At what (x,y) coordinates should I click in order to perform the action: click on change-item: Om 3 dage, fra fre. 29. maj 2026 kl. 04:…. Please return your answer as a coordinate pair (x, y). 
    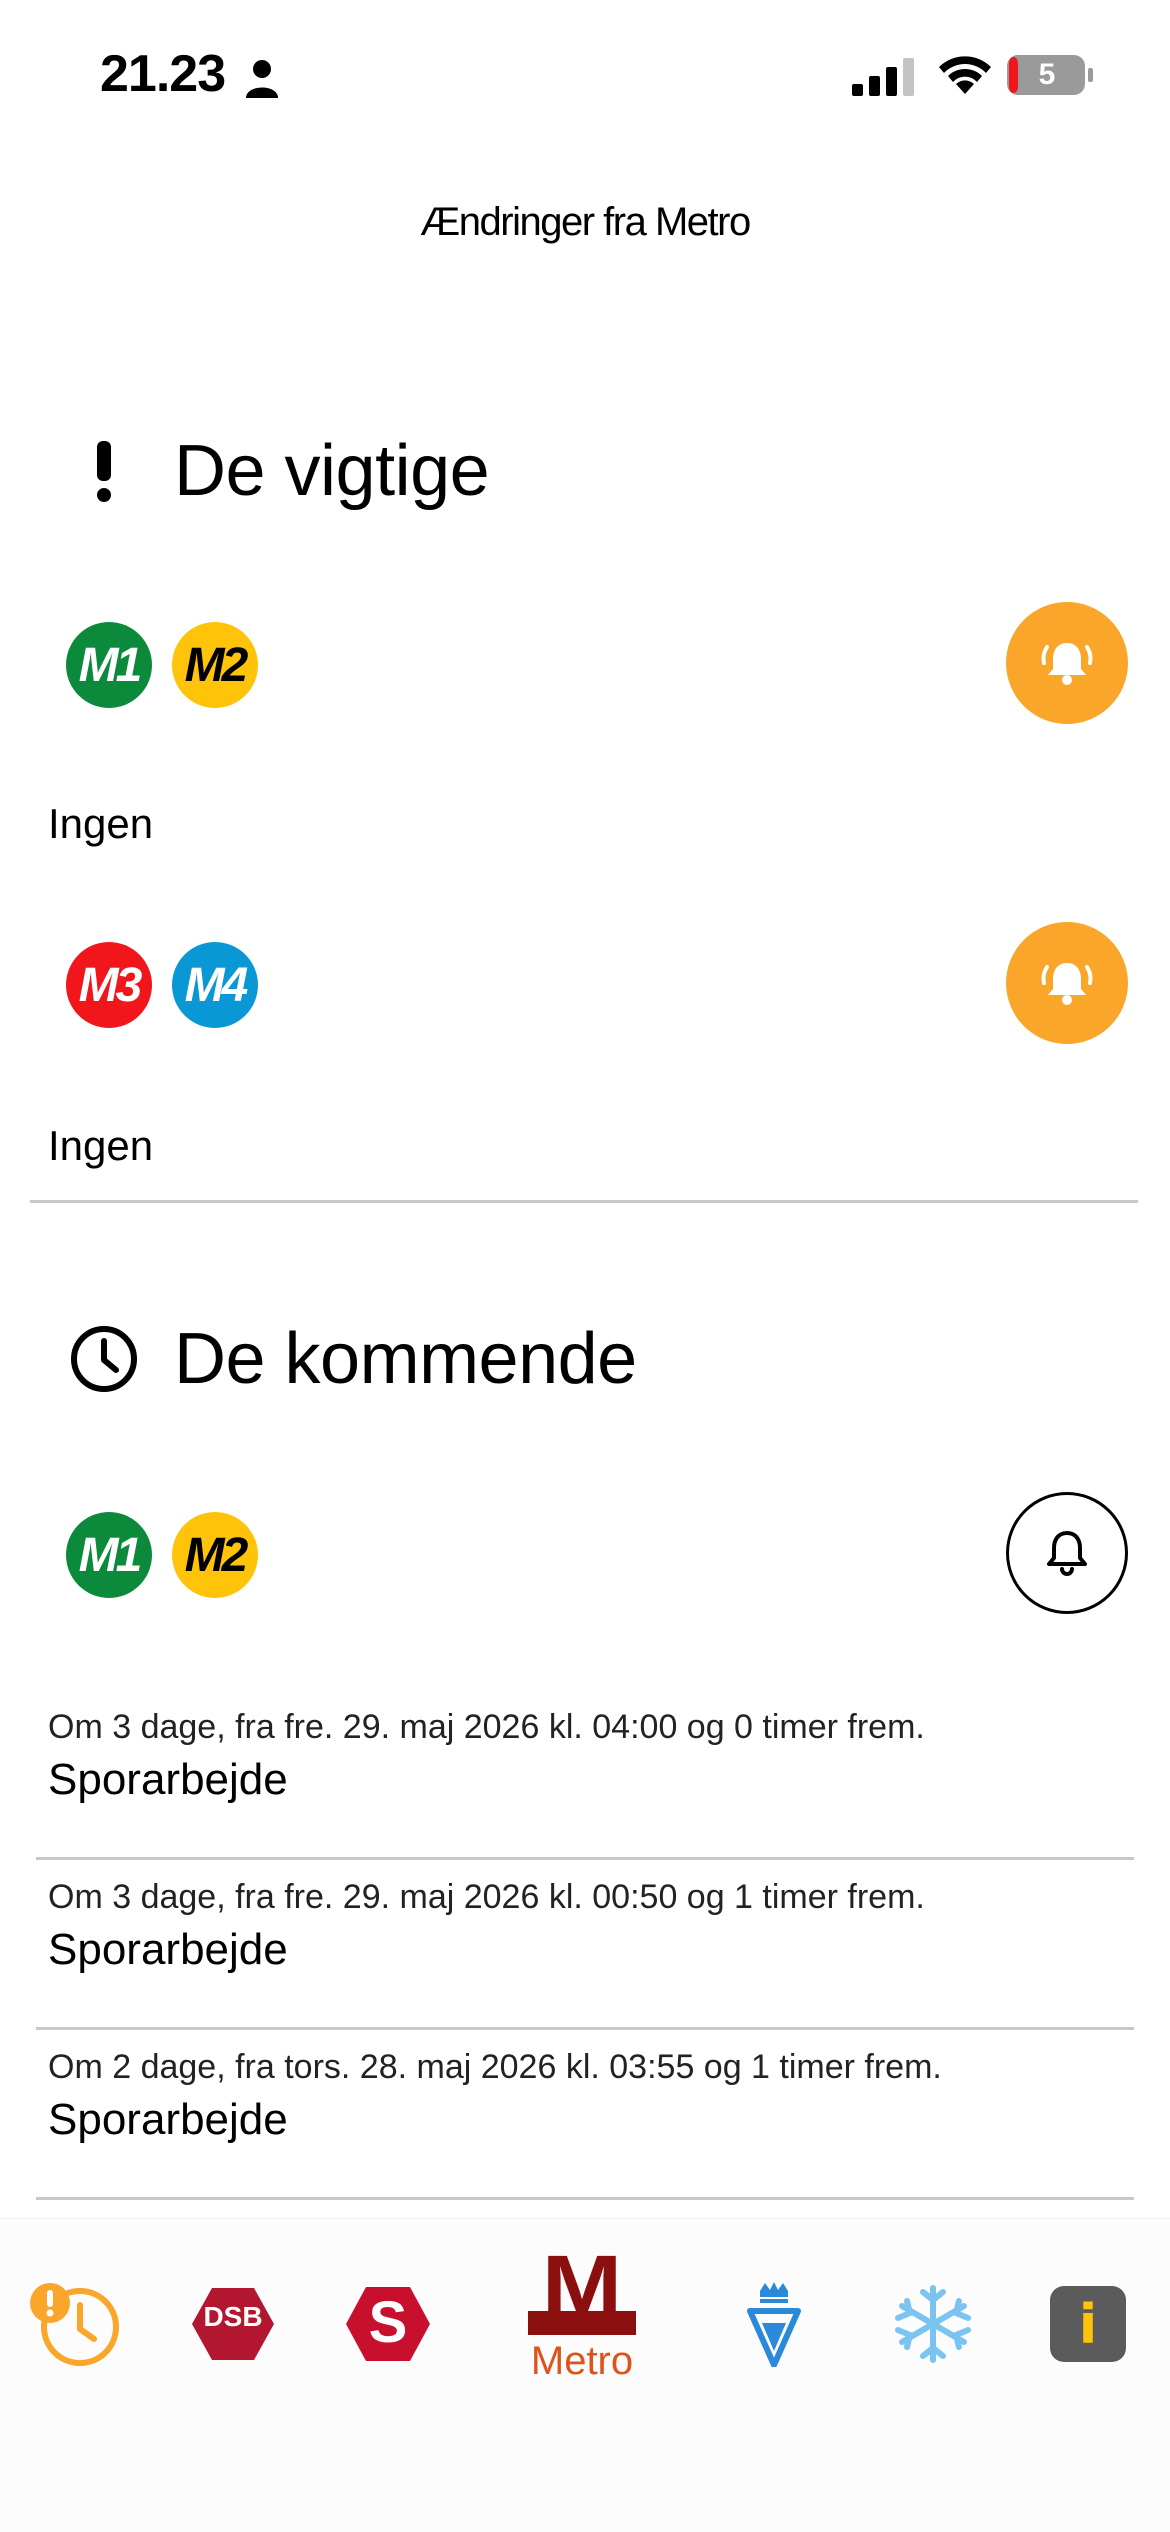
    Looking at the image, I should click on (588, 1756).